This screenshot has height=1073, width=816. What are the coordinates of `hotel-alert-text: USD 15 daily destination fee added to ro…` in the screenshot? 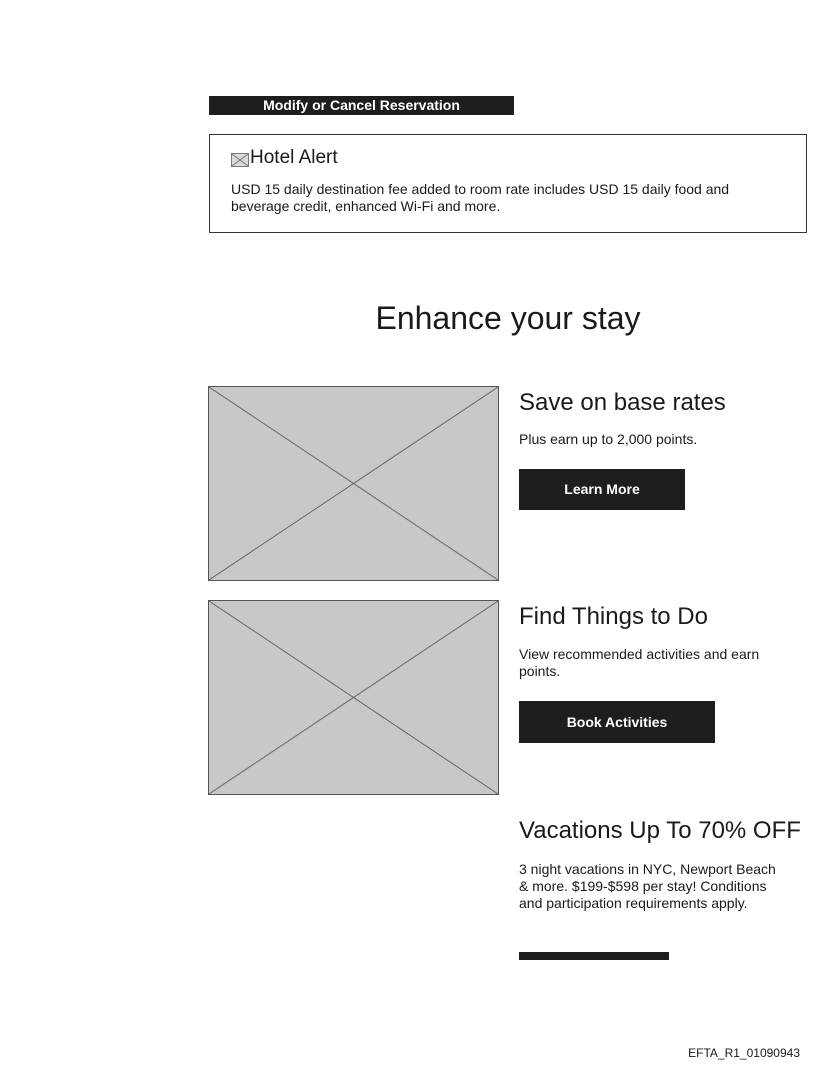 It's located at (480, 197).